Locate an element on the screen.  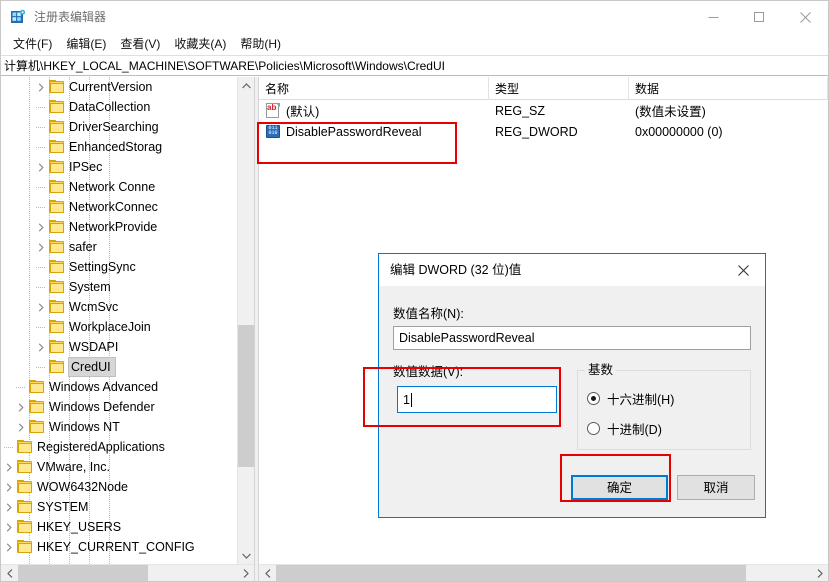
value-name-input: DisablePasswordReveal is located at coordinates (572, 338).